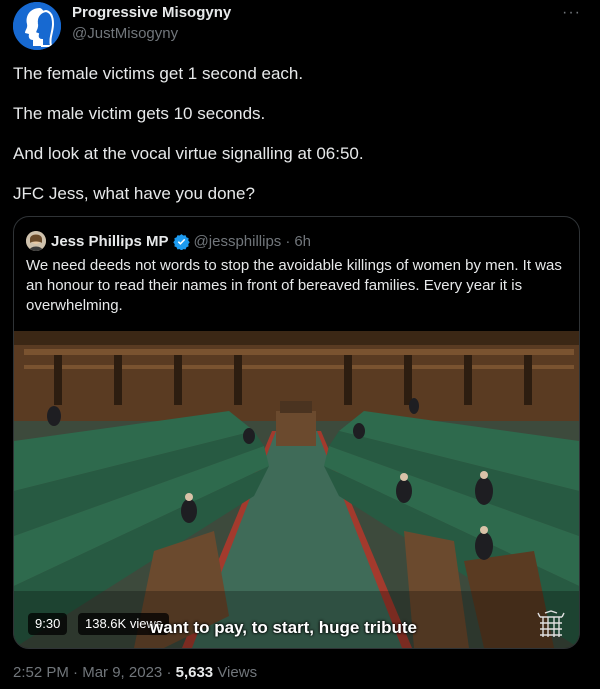  I want to click on tweet-paragraph: The male victim gets 10 seconds., so click(139, 113).